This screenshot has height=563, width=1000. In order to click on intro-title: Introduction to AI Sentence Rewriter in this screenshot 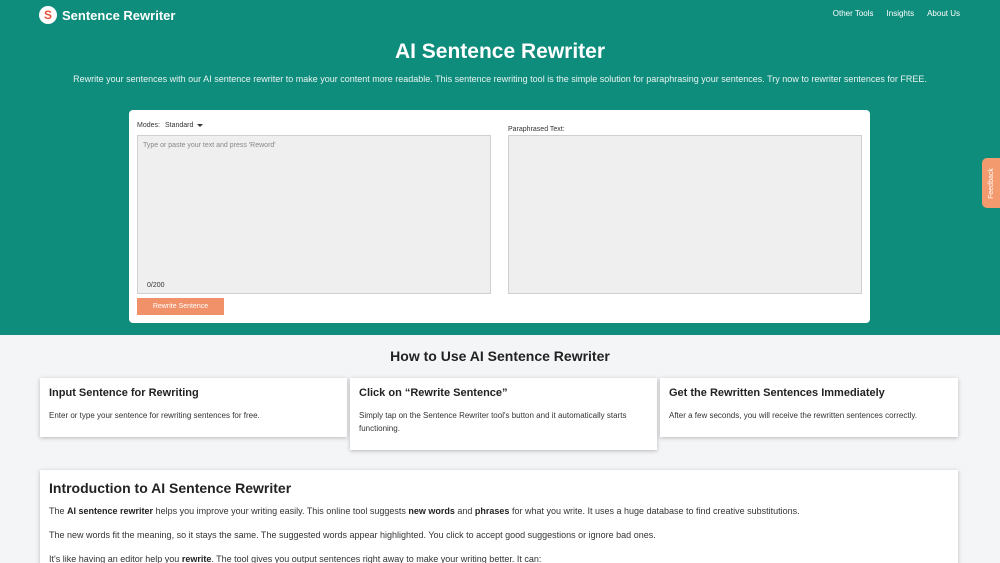, I will do `click(170, 488)`.